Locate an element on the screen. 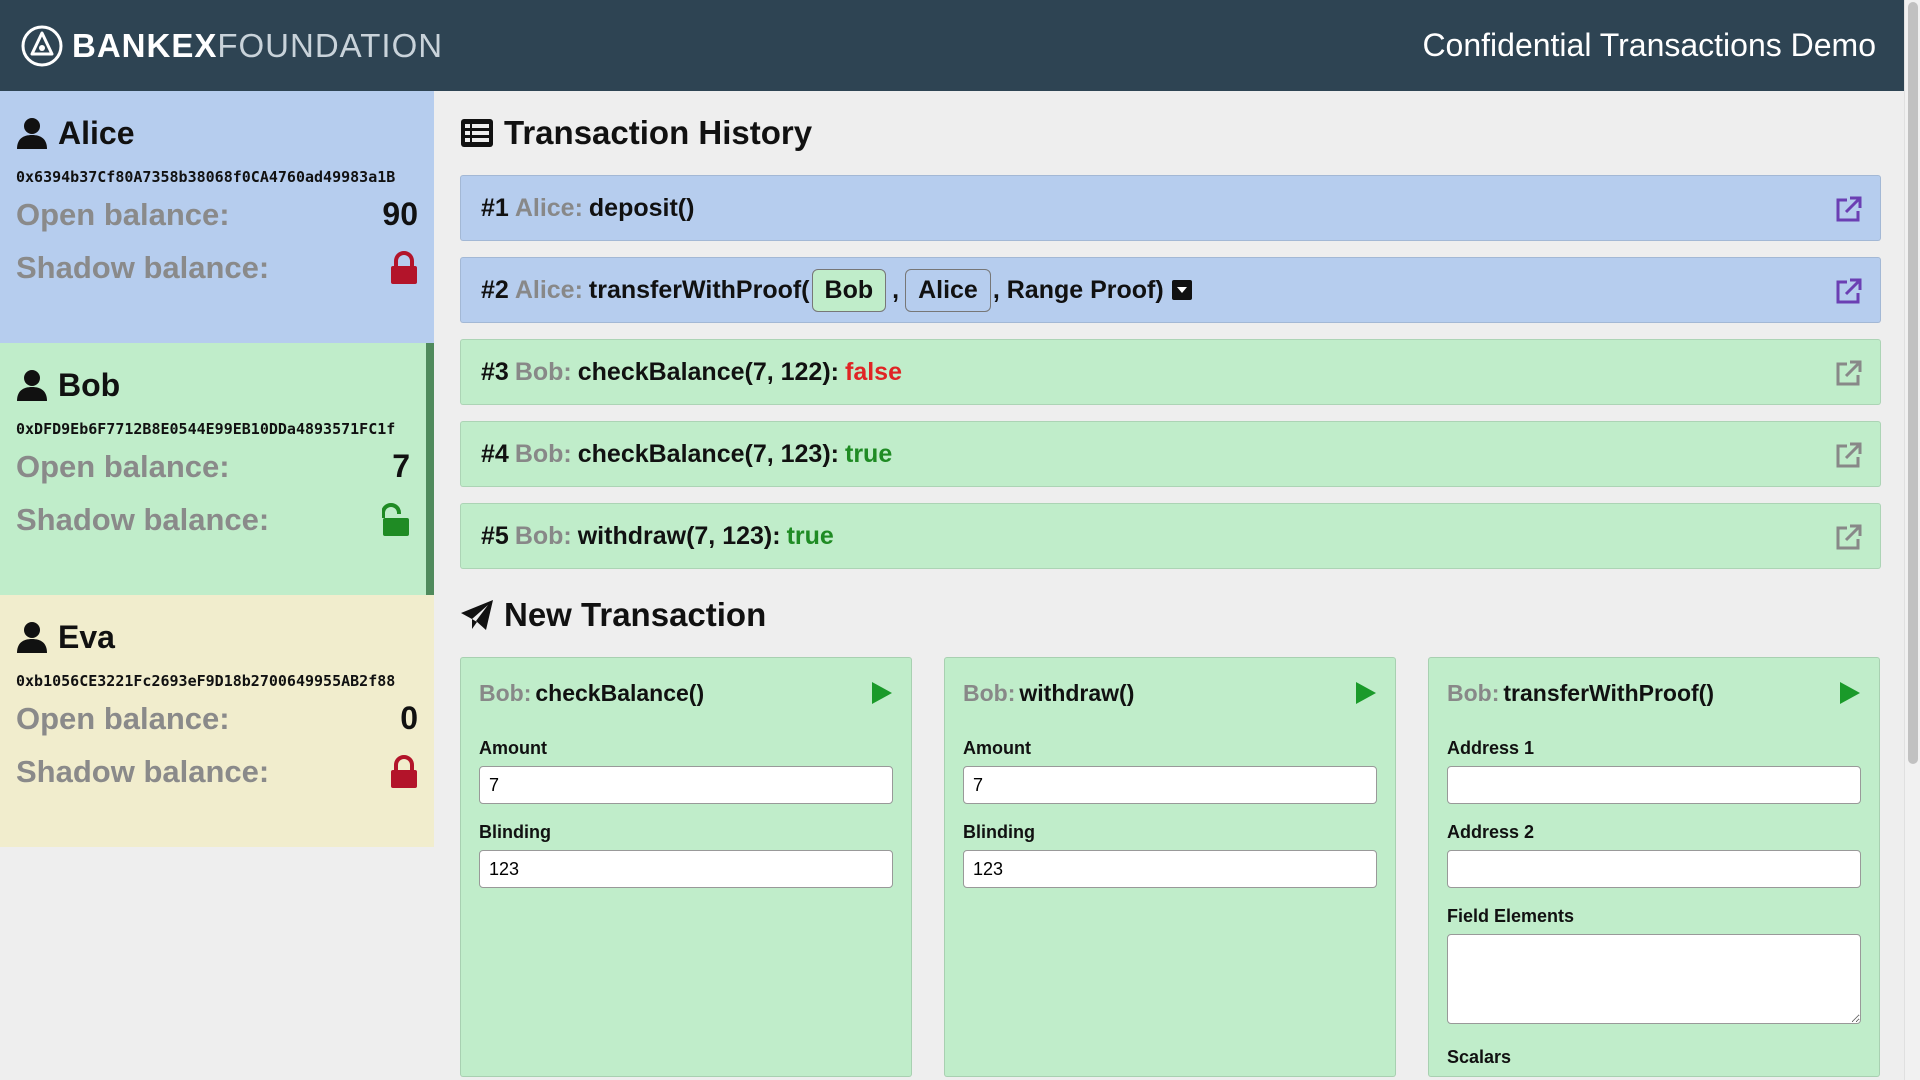  brand-bold: BANKEX is located at coordinates (145, 45).